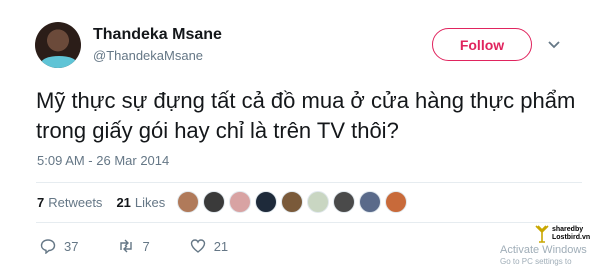  Describe the element at coordinates (197, 246) in the screenshot. I see `heart-icon` at that location.